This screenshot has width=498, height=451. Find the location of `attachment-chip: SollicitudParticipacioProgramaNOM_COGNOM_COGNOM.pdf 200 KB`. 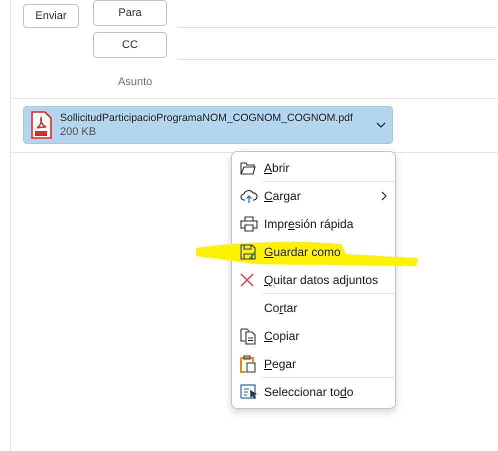

attachment-chip: SollicitudParticipacioProgramaNOM_COGNOM_COGNOM.pdf 200 KB is located at coordinates (208, 125).